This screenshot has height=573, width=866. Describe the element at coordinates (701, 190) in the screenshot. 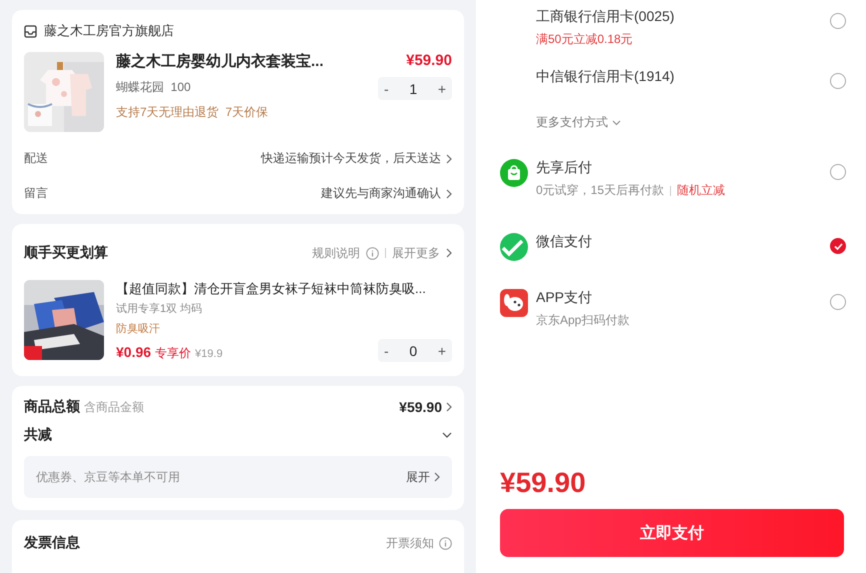

I see `promotion-text: 随机立减` at that location.